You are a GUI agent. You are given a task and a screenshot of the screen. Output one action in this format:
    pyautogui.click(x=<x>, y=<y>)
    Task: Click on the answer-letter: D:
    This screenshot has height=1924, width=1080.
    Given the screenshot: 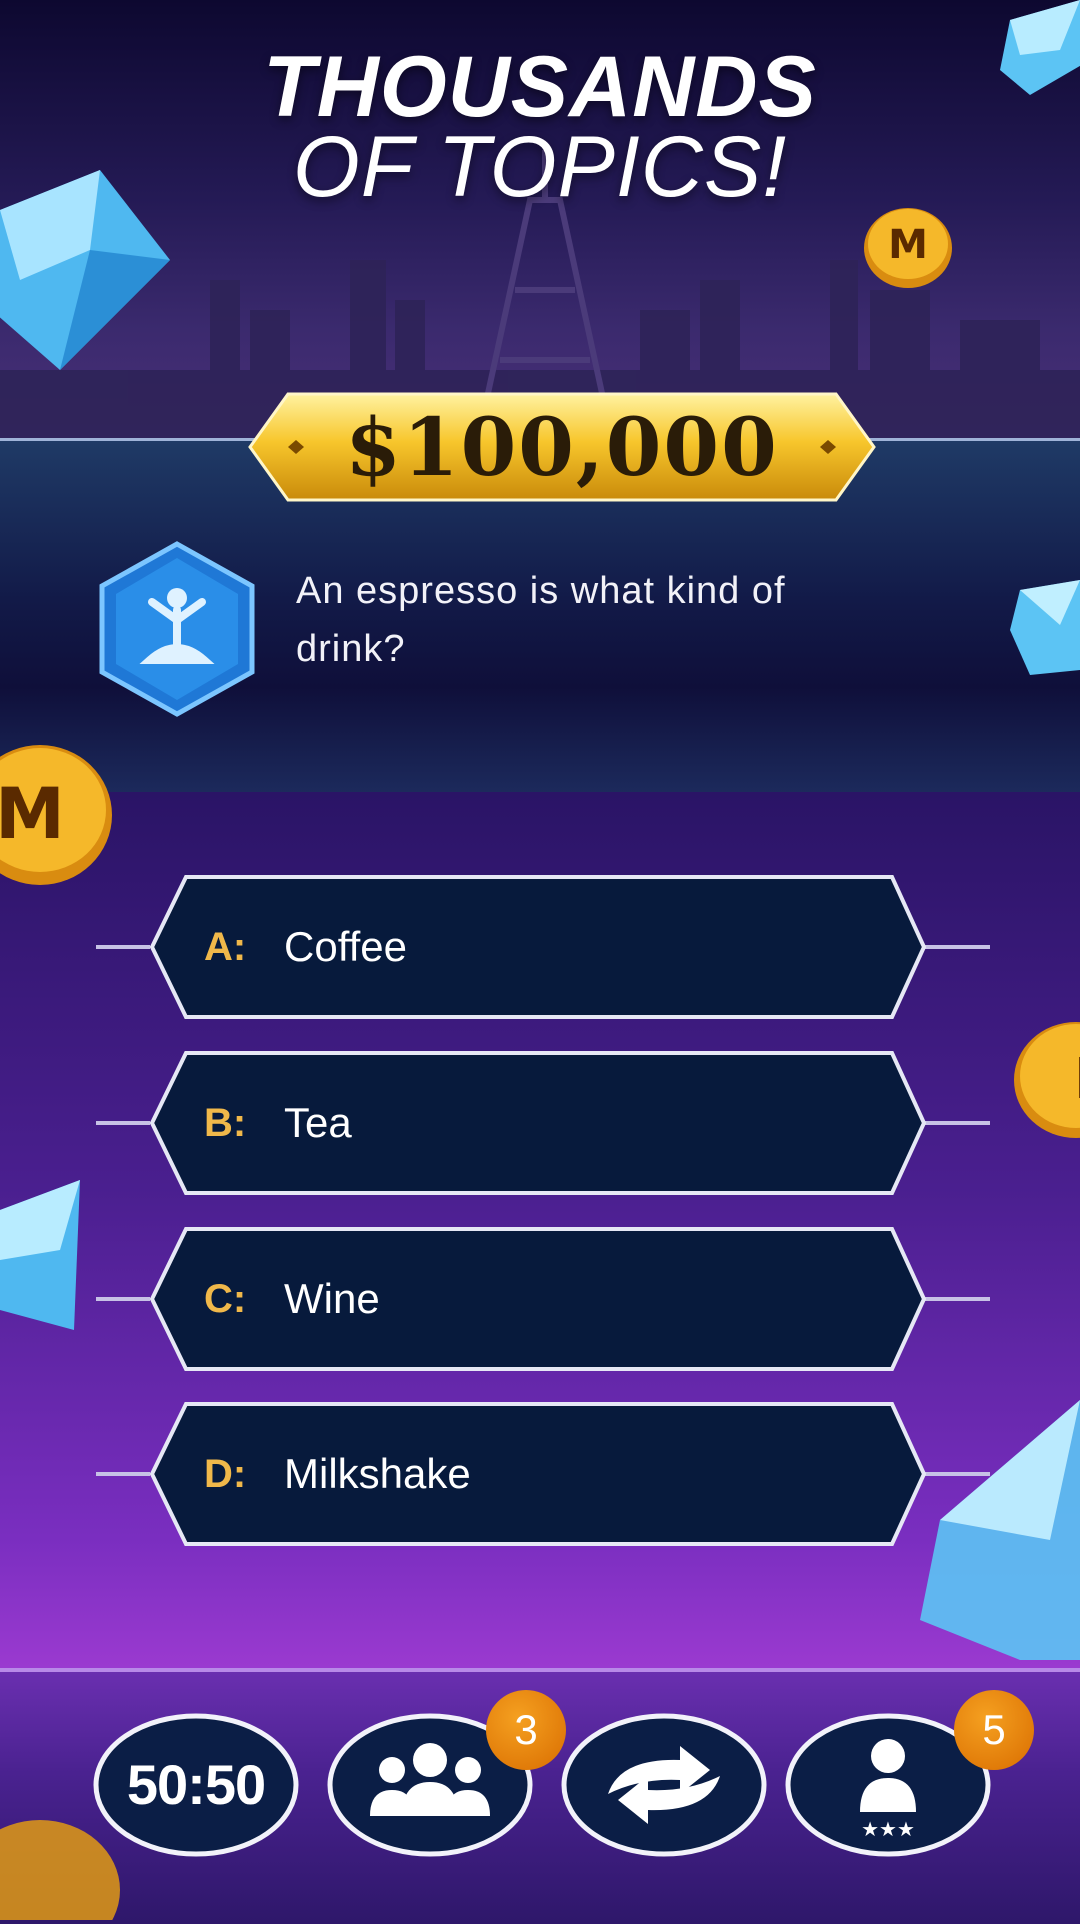 What is the action you would take?
    pyautogui.click(x=225, y=1474)
    